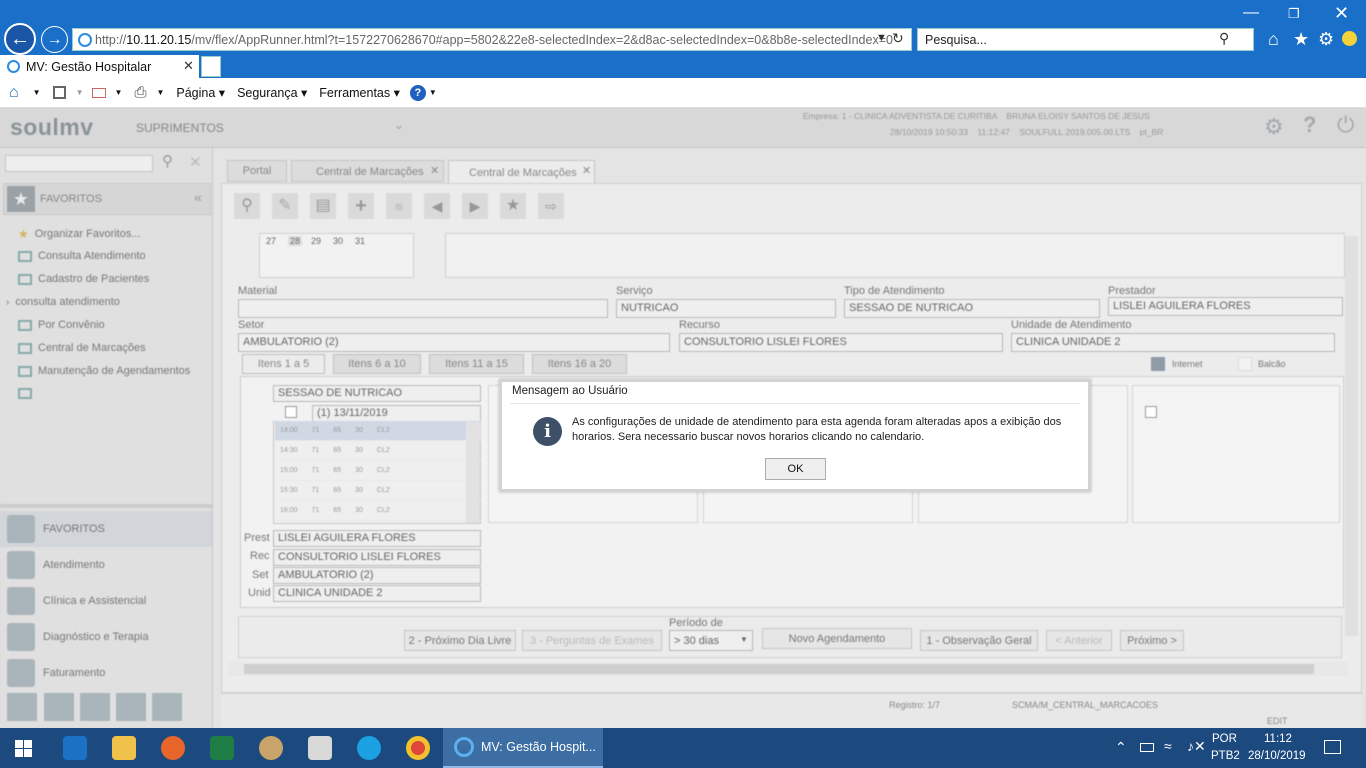  Describe the element at coordinates (979, 640) in the screenshot. I see `observacao-geral-button: 1 - Observação Geral` at that location.